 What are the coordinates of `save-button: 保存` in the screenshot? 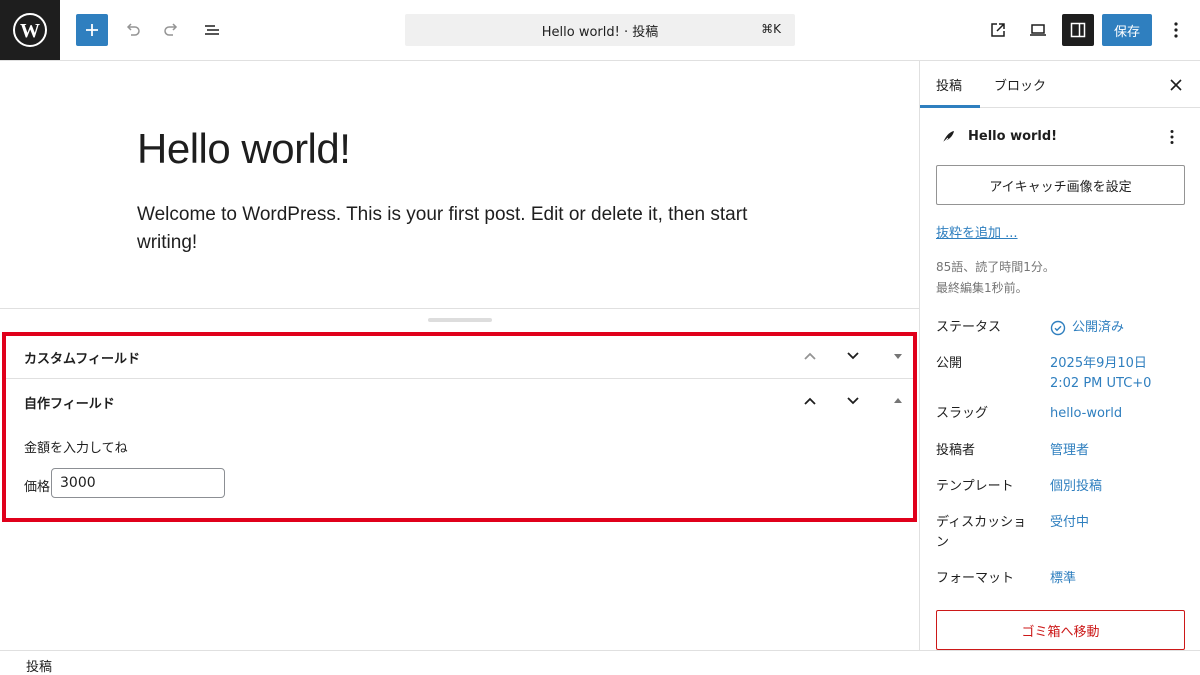 It's located at (1127, 30).